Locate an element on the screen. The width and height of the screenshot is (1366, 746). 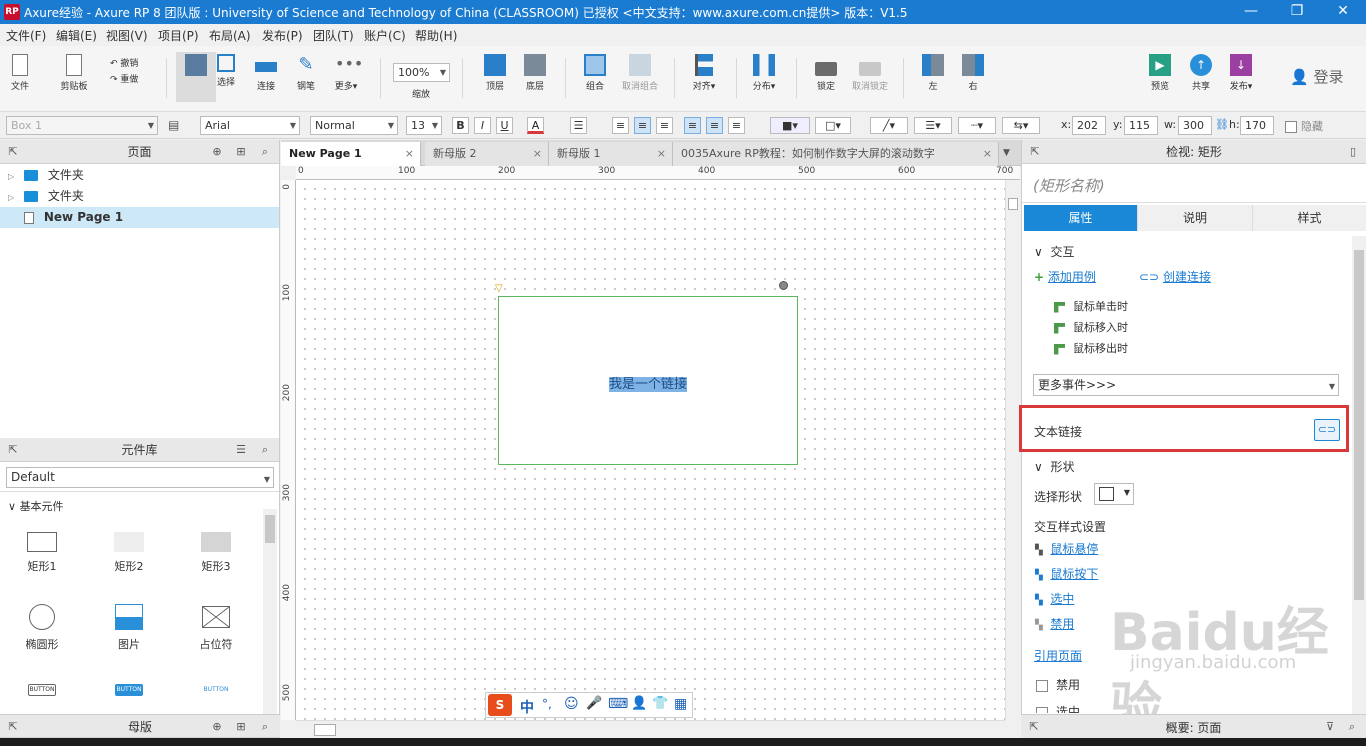
maximize-button: ❐ is located at coordinates (1297, 12).